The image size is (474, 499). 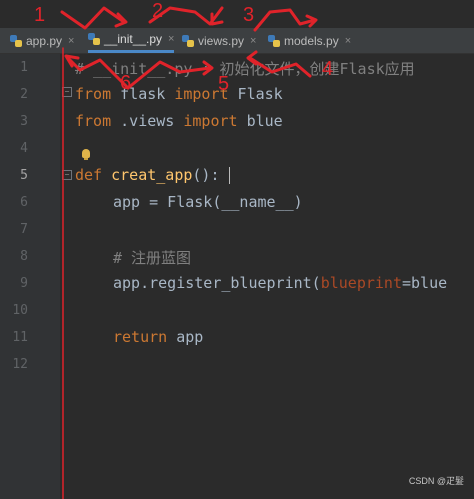 What do you see at coordinates (249, 15) in the screenshot?
I see `annotation-number: 3` at bounding box center [249, 15].